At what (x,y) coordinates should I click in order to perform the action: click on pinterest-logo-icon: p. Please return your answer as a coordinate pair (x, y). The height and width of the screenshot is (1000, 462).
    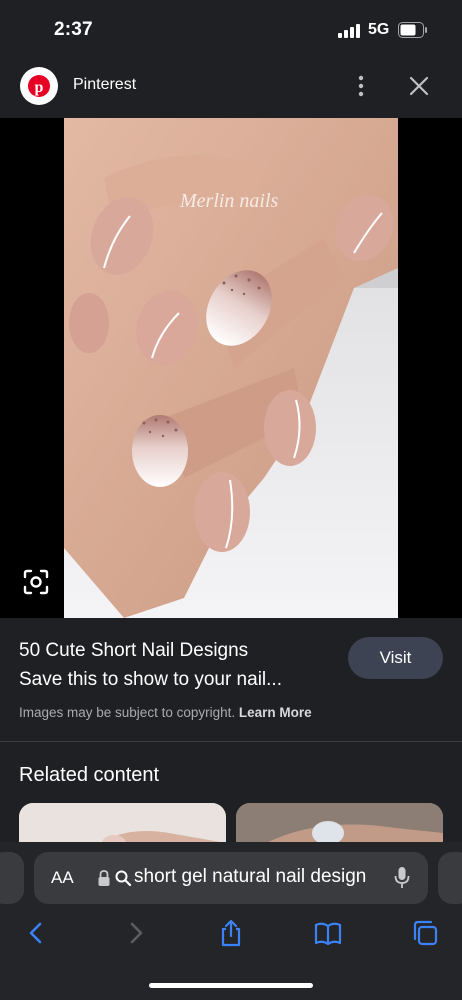
    Looking at the image, I should click on (39, 86).